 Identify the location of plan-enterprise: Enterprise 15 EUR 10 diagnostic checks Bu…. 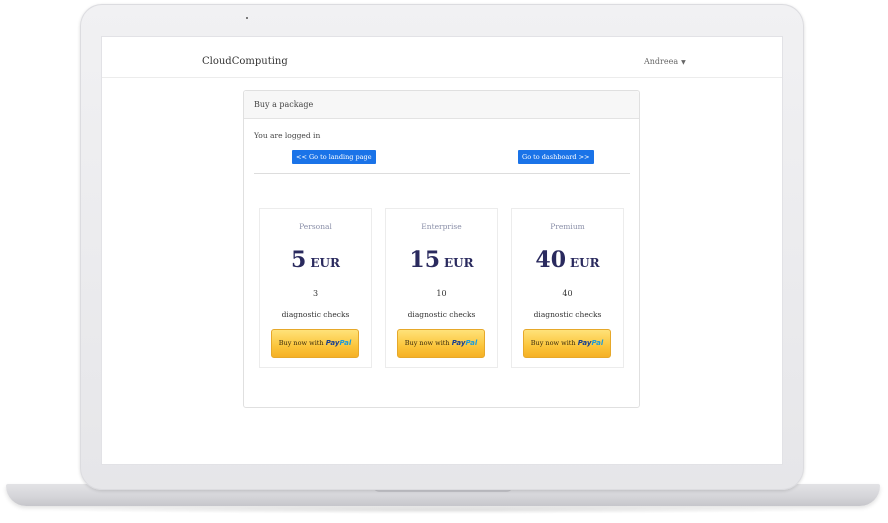
(441, 288).